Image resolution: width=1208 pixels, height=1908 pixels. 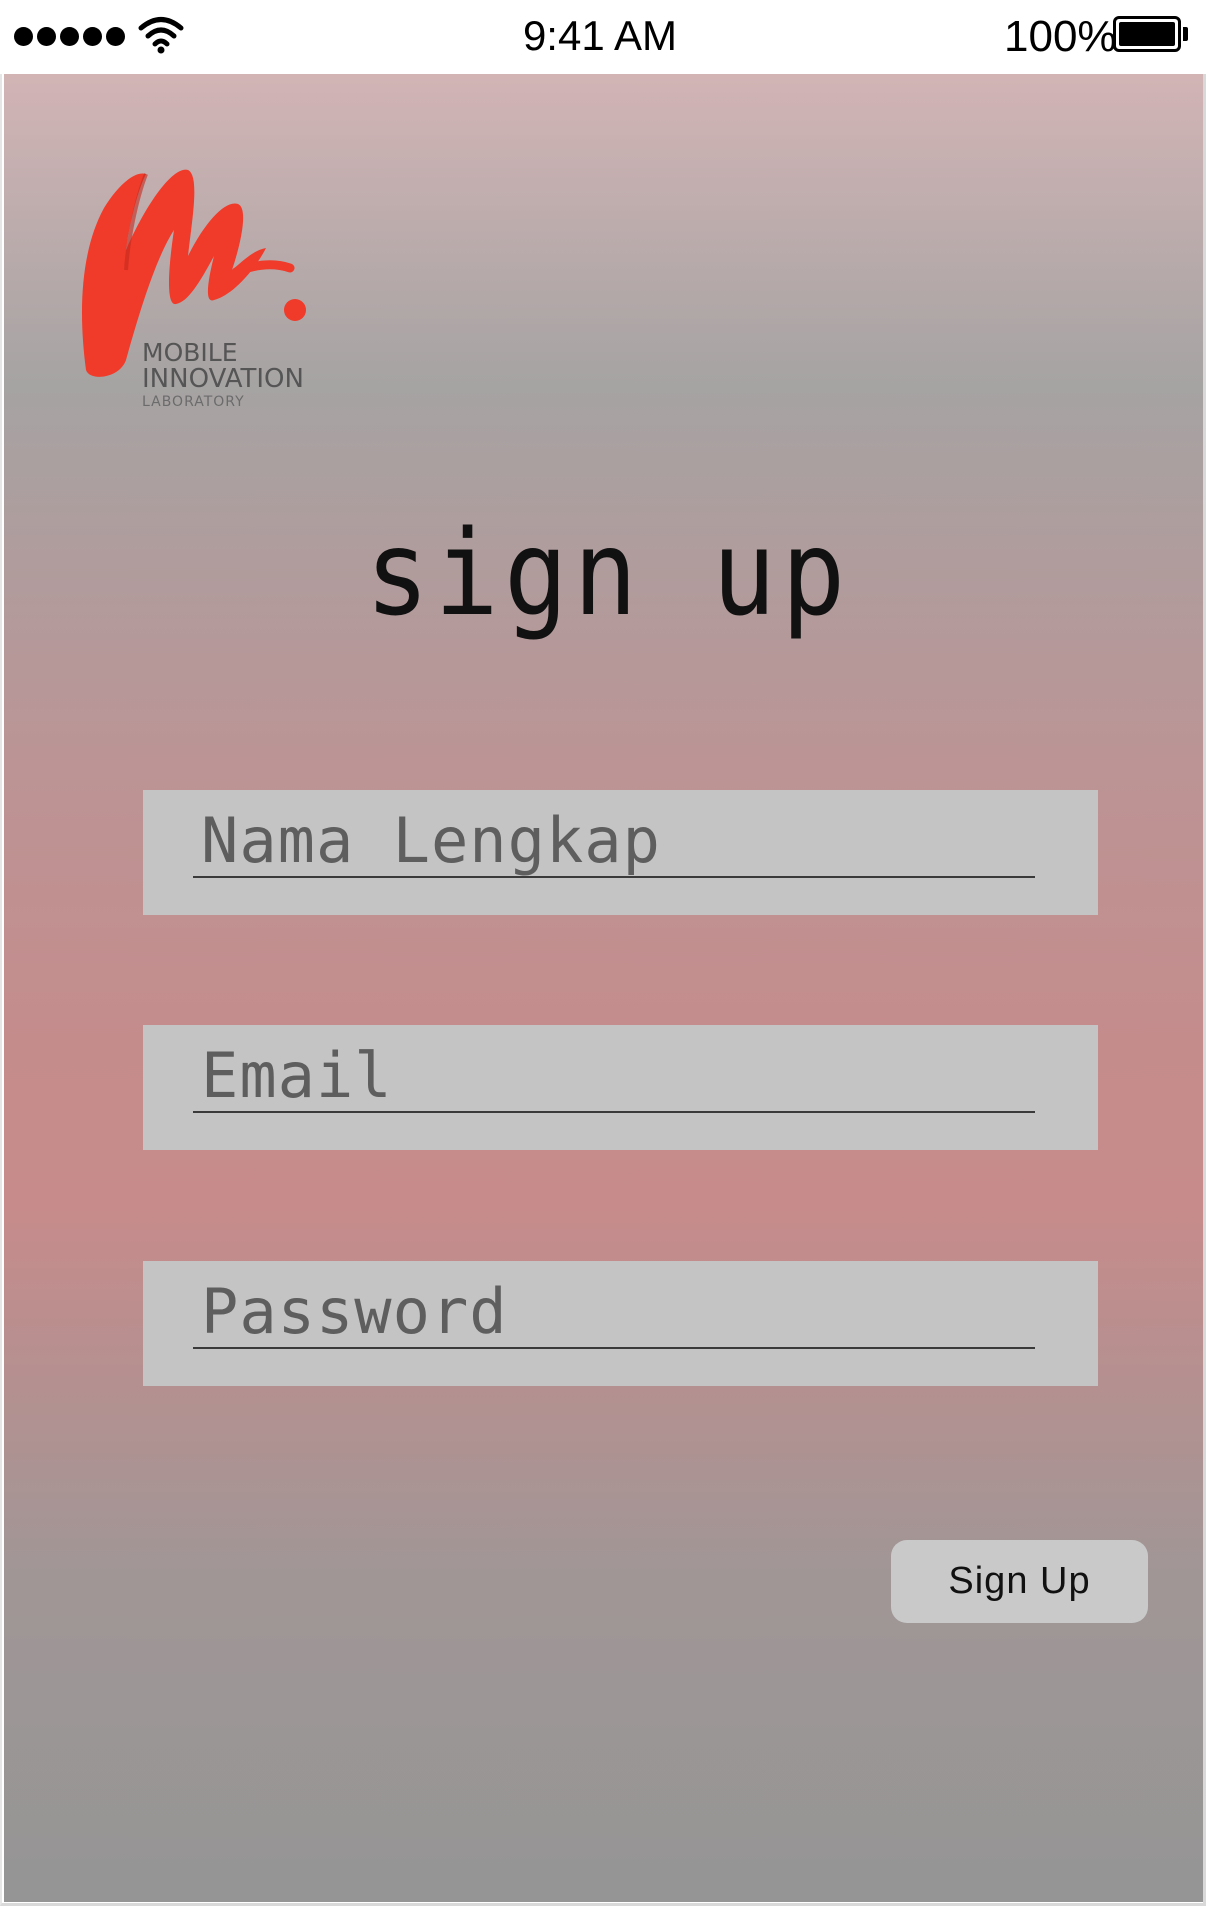 What do you see at coordinates (614, 841) in the screenshot?
I see `full-name-input` at bounding box center [614, 841].